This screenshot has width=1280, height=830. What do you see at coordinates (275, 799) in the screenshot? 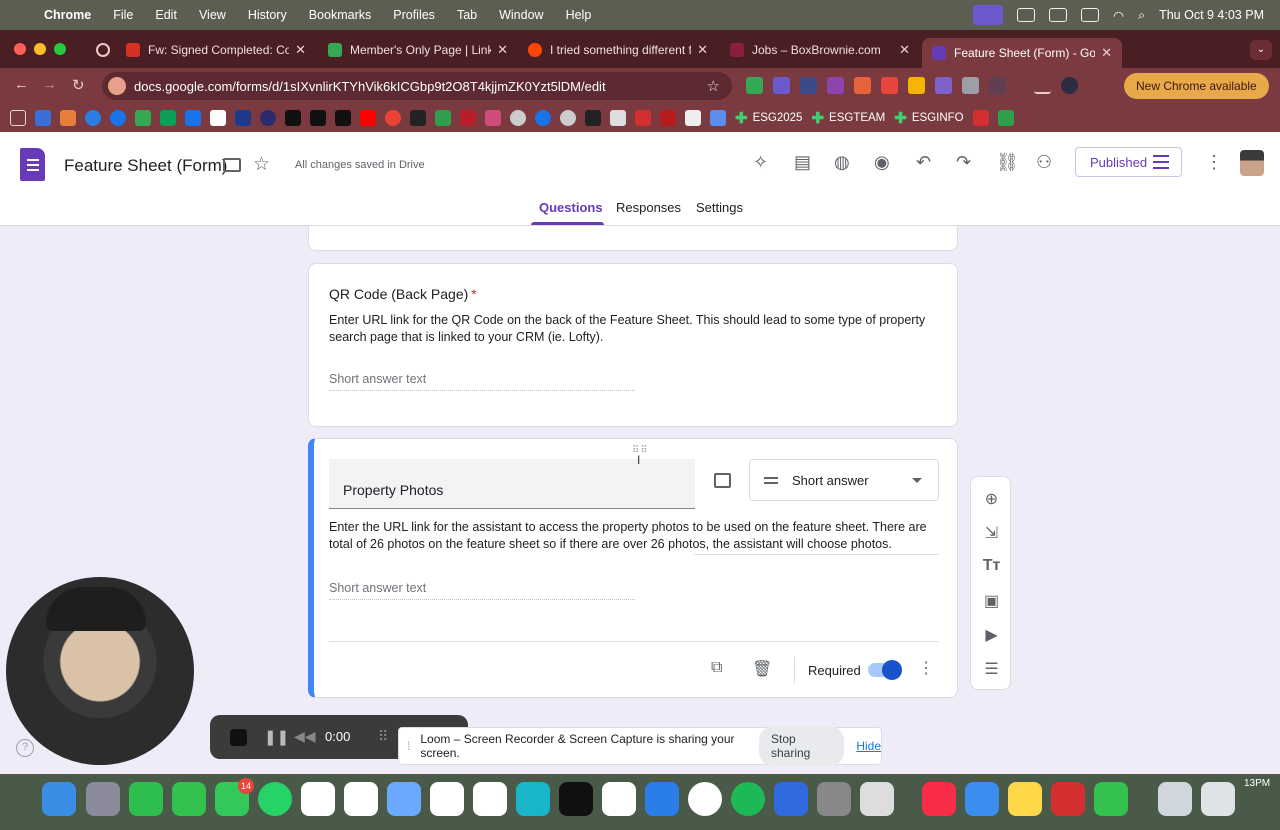
I see `whatsapp-icon` at bounding box center [275, 799].